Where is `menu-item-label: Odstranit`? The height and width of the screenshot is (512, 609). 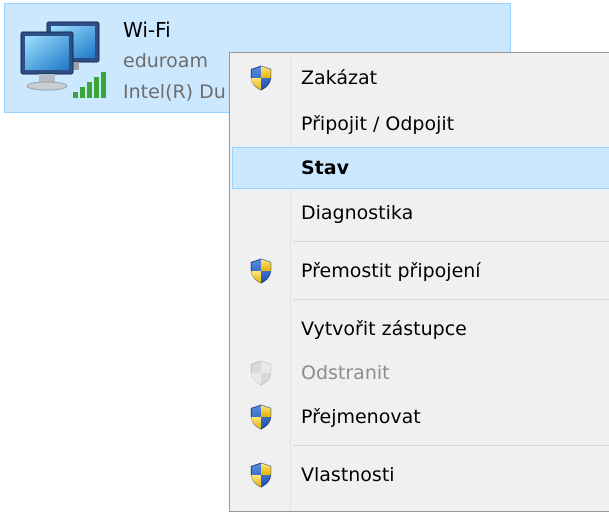
menu-item-label: Odstranit is located at coordinates (345, 373).